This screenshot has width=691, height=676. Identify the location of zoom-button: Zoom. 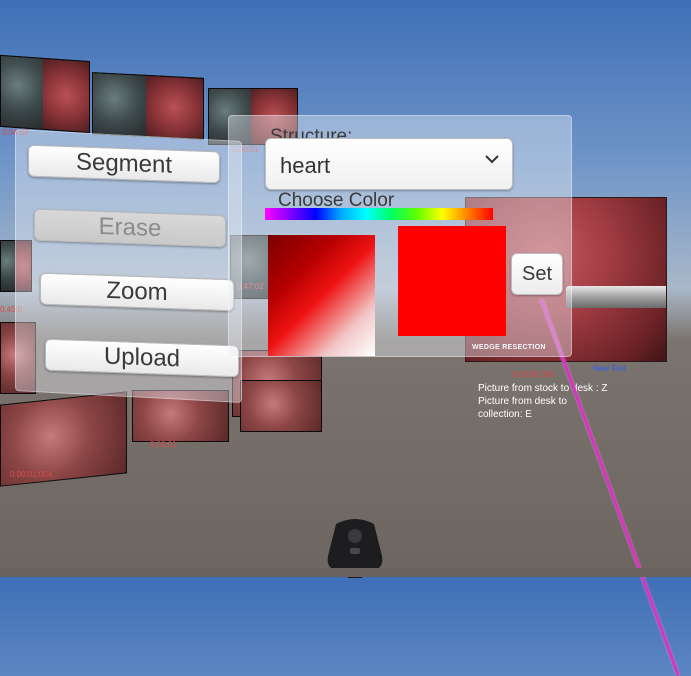
(137, 292).